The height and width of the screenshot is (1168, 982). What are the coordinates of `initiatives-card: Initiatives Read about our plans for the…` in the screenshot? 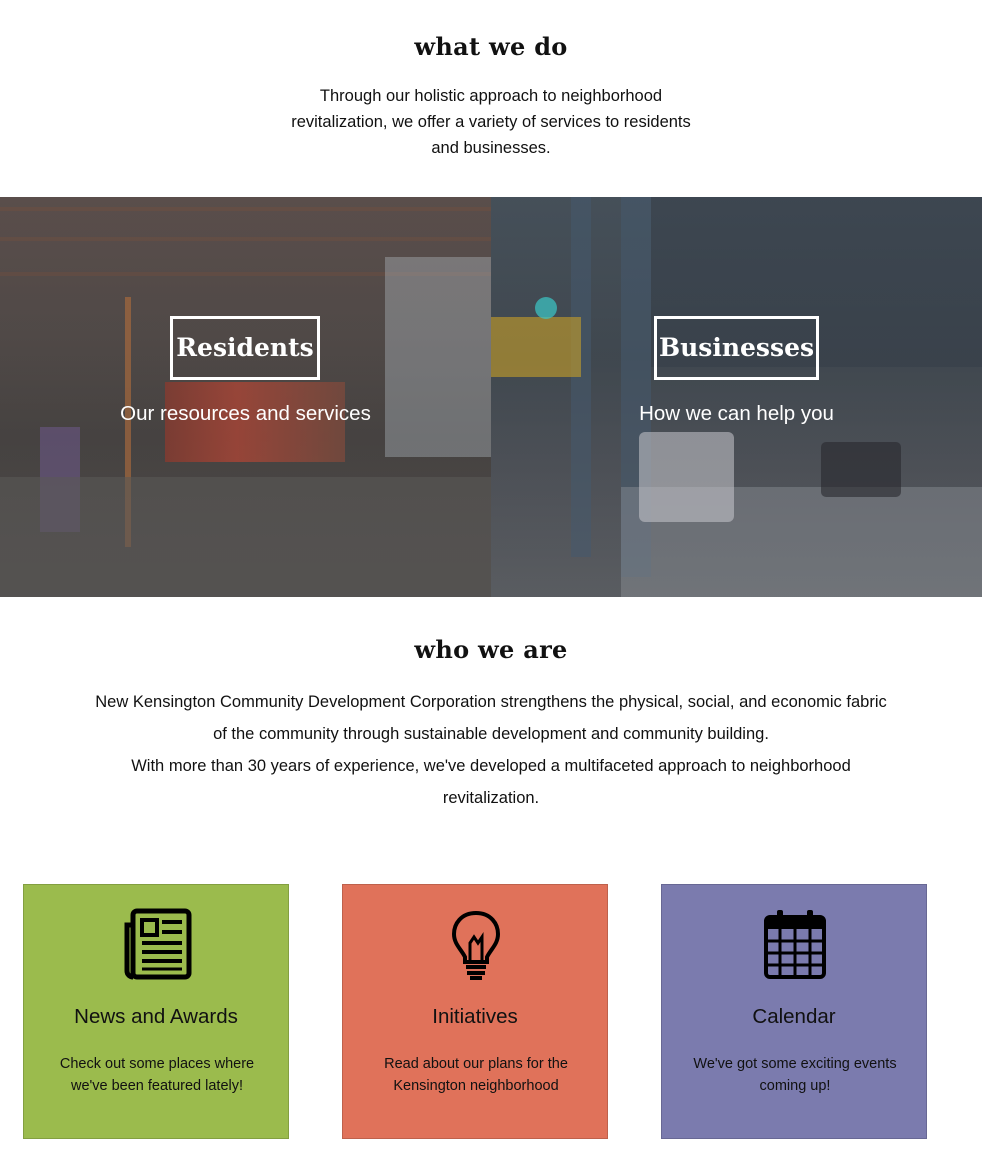 It's located at (475, 1011).